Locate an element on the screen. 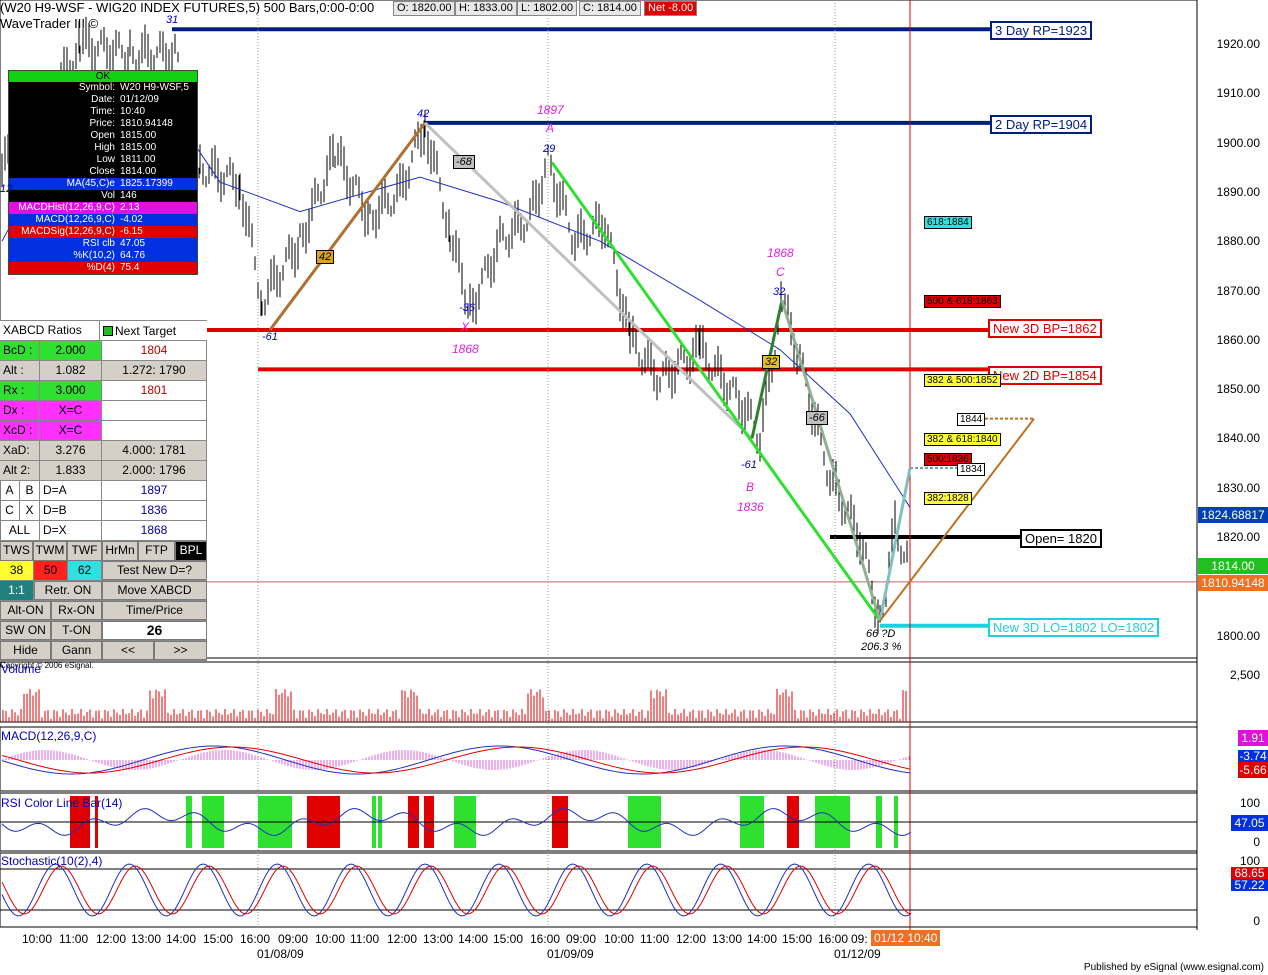 This screenshot has height=975, width=1268. ratio-name: XcD : is located at coordinates (20, 430).